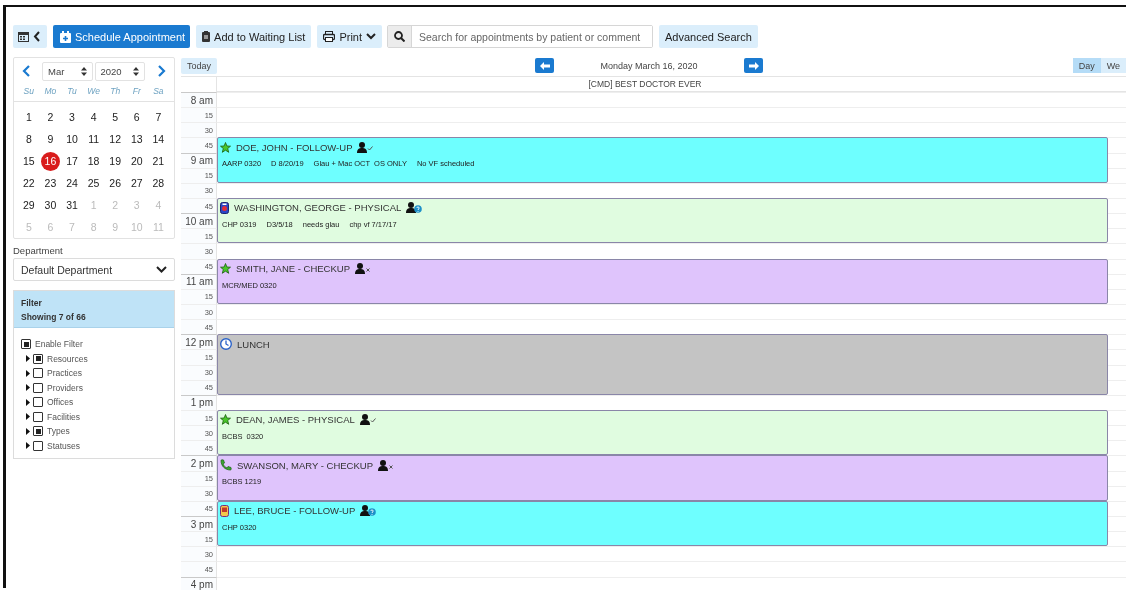  I want to click on clock-icon, so click(226, 344).